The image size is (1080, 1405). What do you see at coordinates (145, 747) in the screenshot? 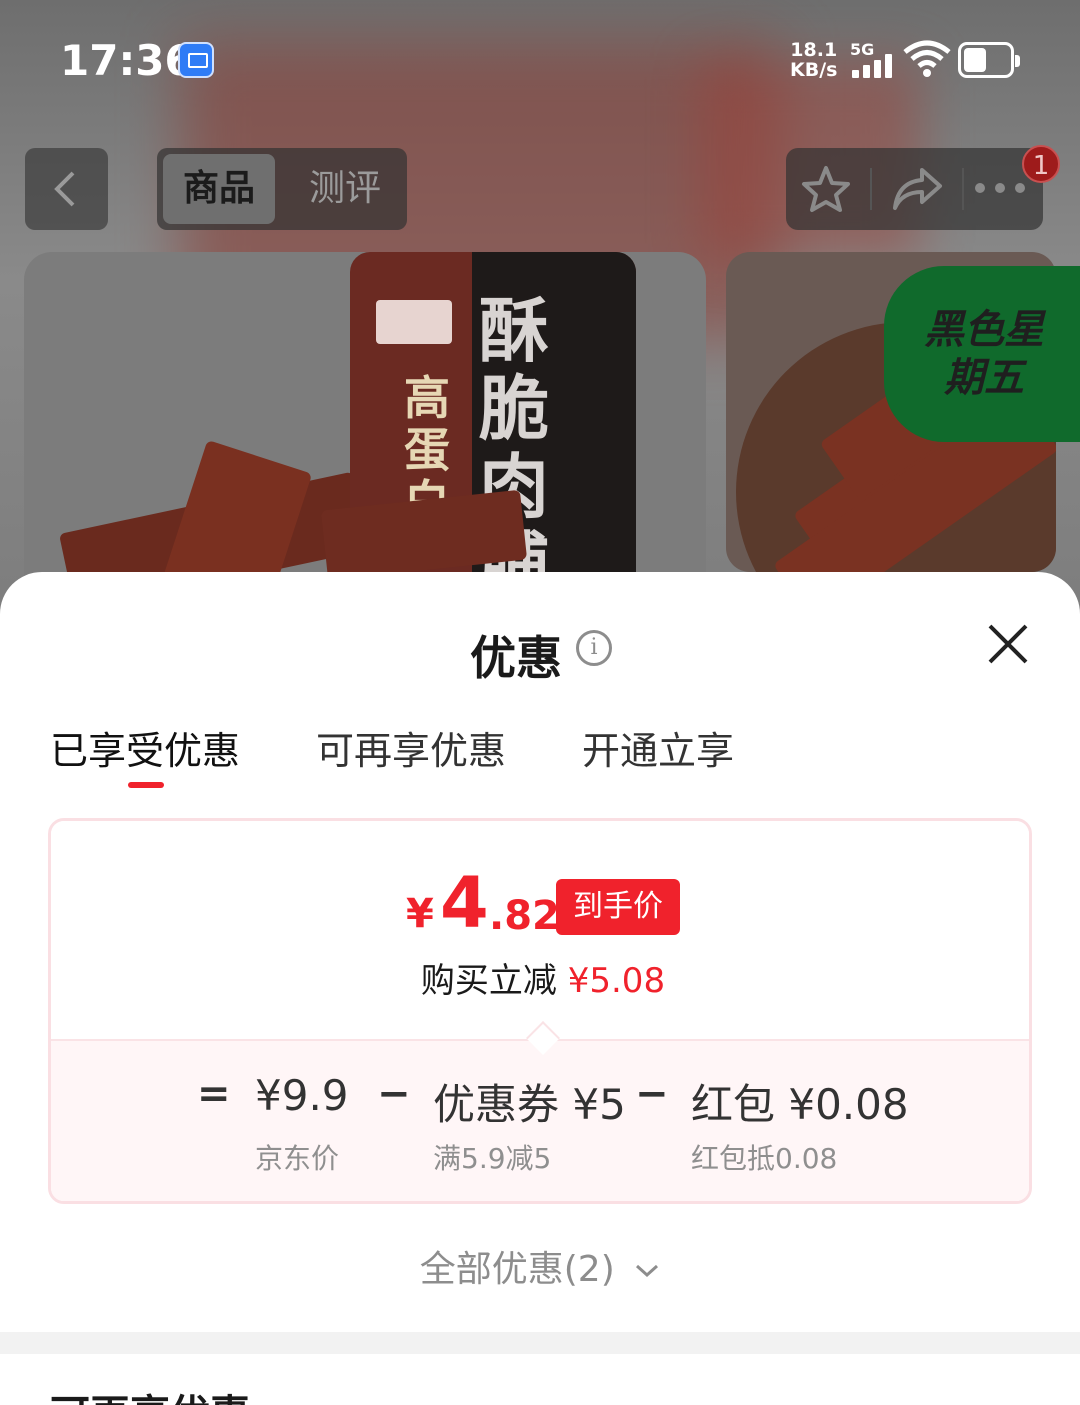
I see `tab-enjoyed: 已享受优惠` at bounding box center [145, 747].